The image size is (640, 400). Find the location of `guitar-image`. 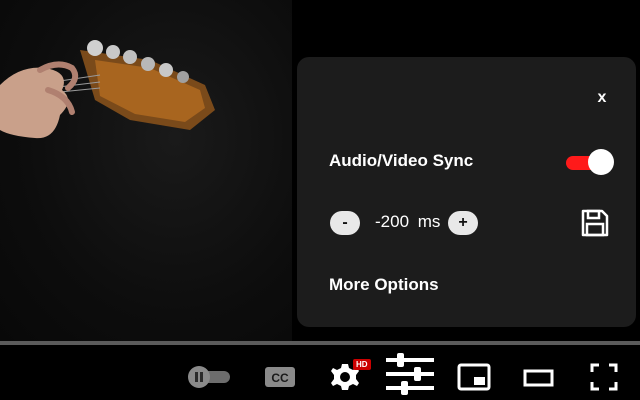

guitar-image is located at coordinates (107, 89).